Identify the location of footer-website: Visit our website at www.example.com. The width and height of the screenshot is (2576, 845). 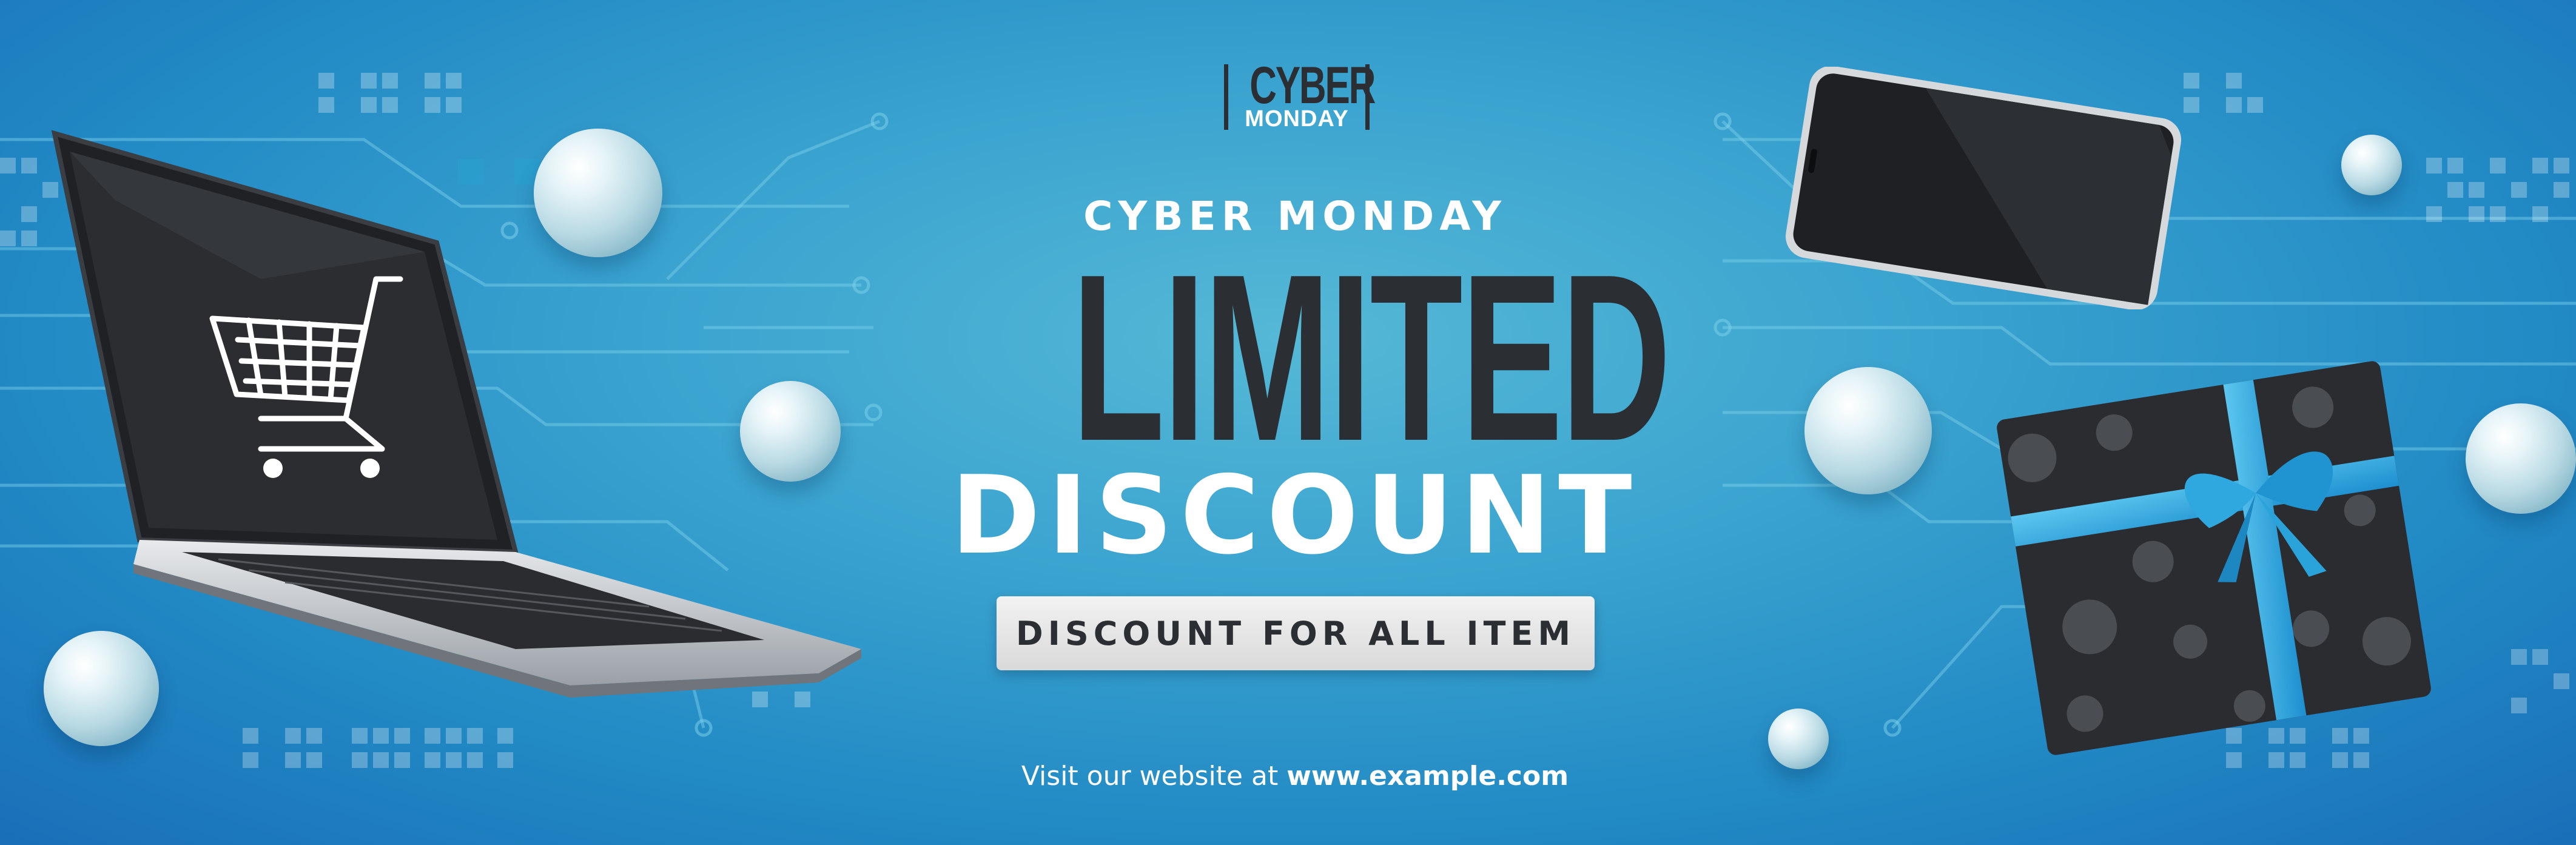
(1295, 777).